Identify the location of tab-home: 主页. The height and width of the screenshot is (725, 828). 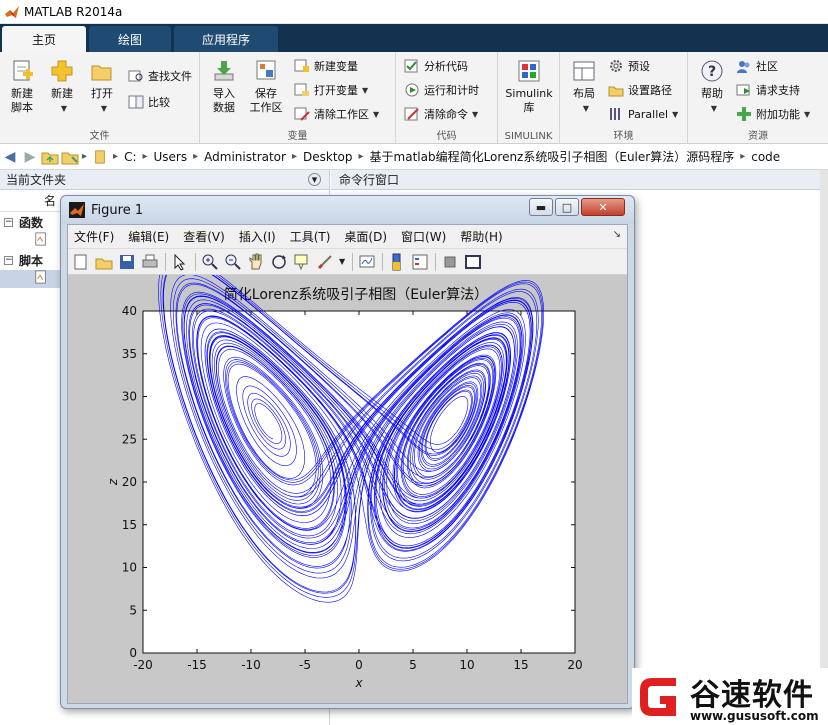
(44, 39).